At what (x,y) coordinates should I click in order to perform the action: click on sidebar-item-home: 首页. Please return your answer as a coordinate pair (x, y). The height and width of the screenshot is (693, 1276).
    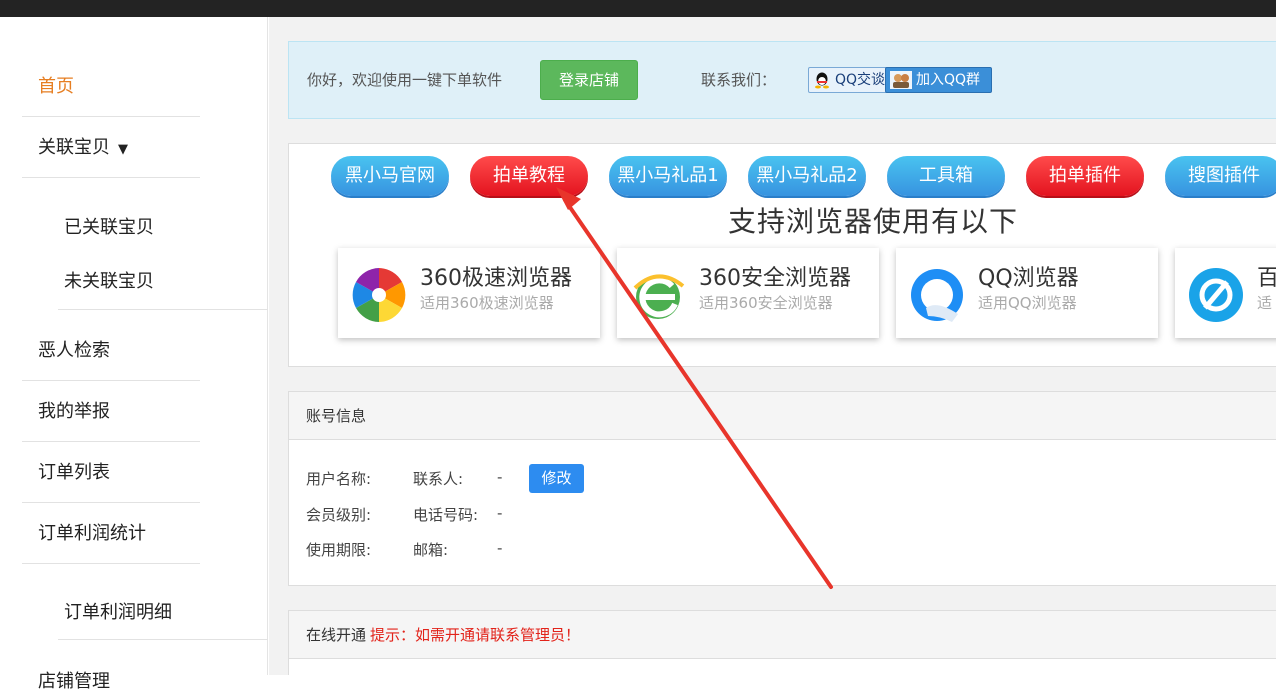
    Looking at the image, I should click on (111, 87).